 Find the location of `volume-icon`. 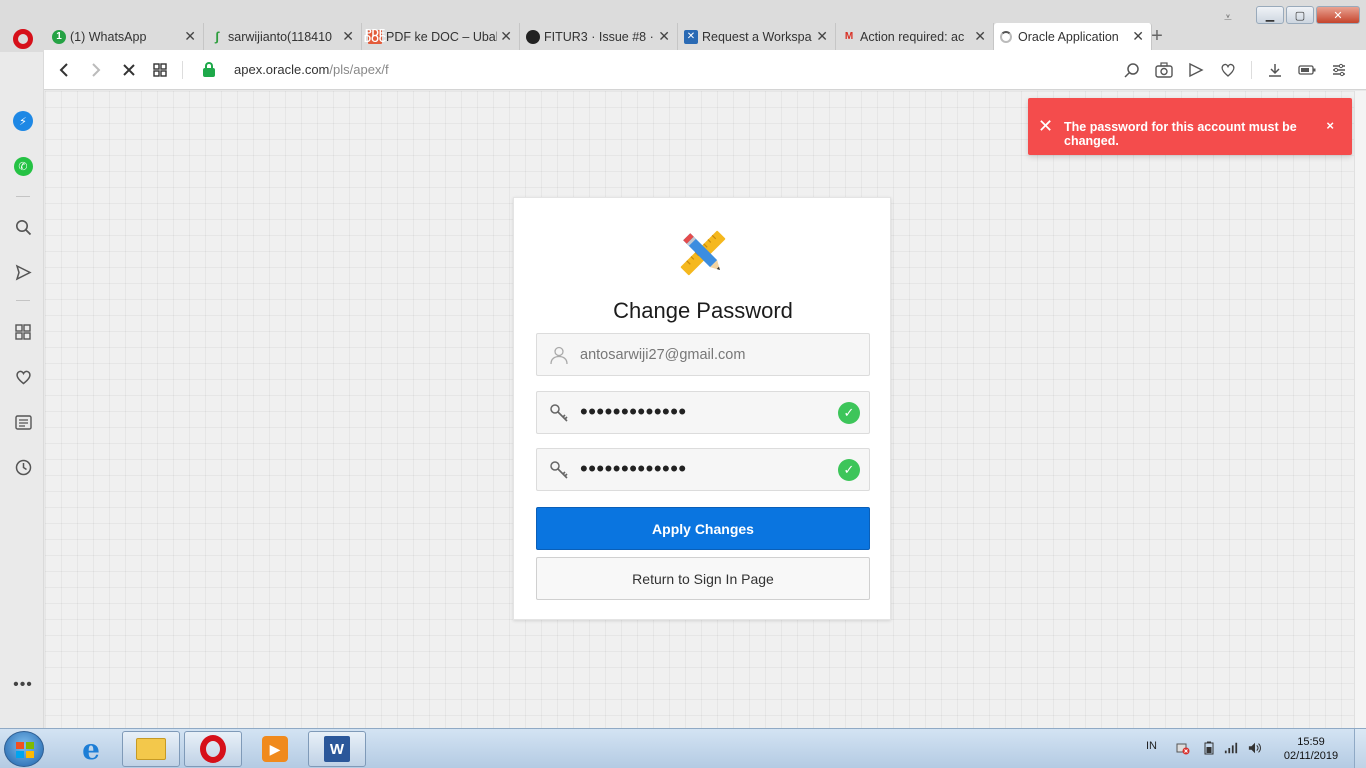

volume-icon is located at coordinates (1255, 748).